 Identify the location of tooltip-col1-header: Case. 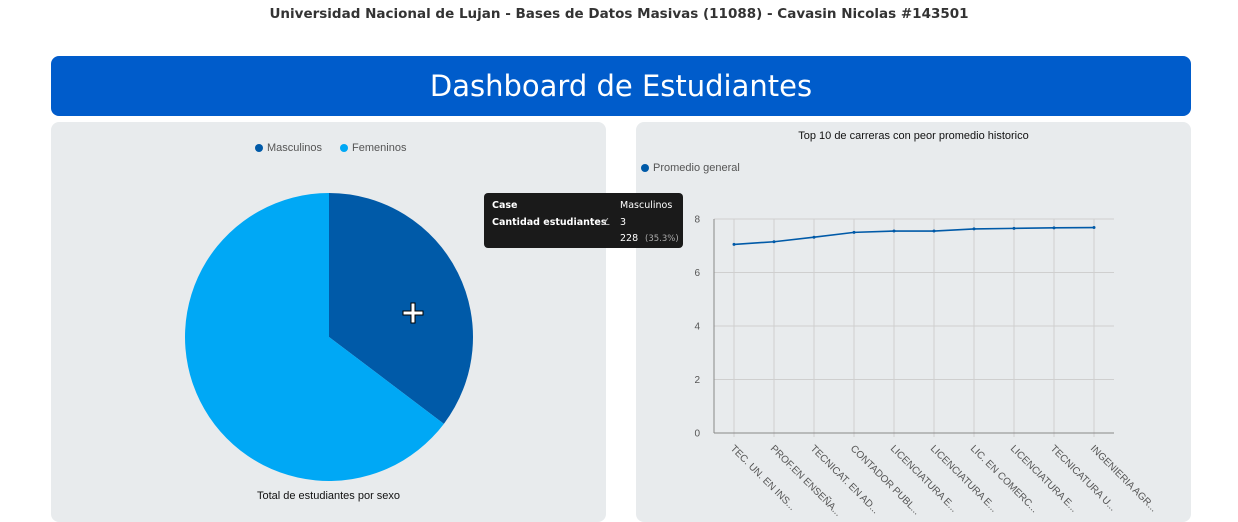
(505, 205).